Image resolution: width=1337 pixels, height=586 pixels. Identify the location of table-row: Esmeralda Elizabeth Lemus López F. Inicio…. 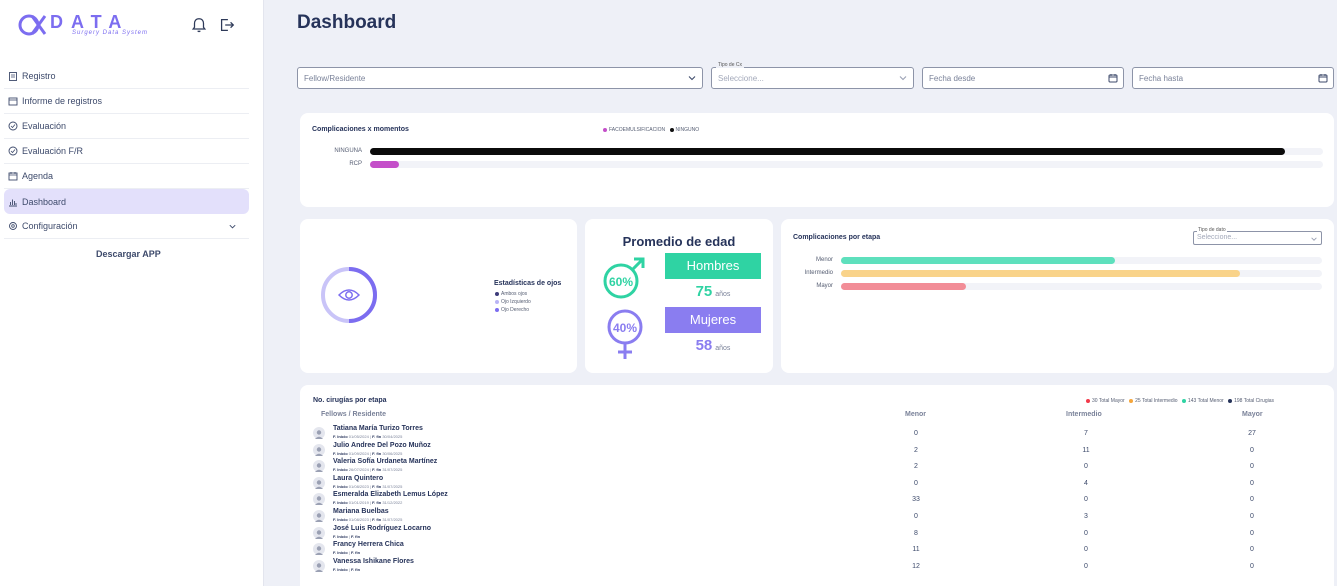
(818, 499).